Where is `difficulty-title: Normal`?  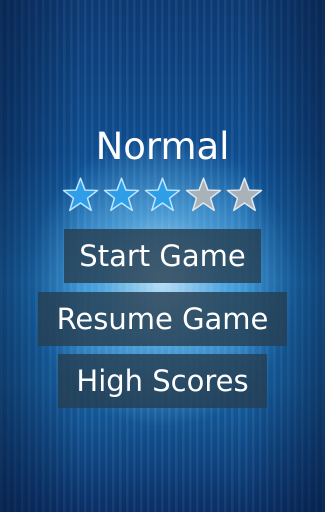
difficulty-title: Normal is located at coordinates (162, 147).